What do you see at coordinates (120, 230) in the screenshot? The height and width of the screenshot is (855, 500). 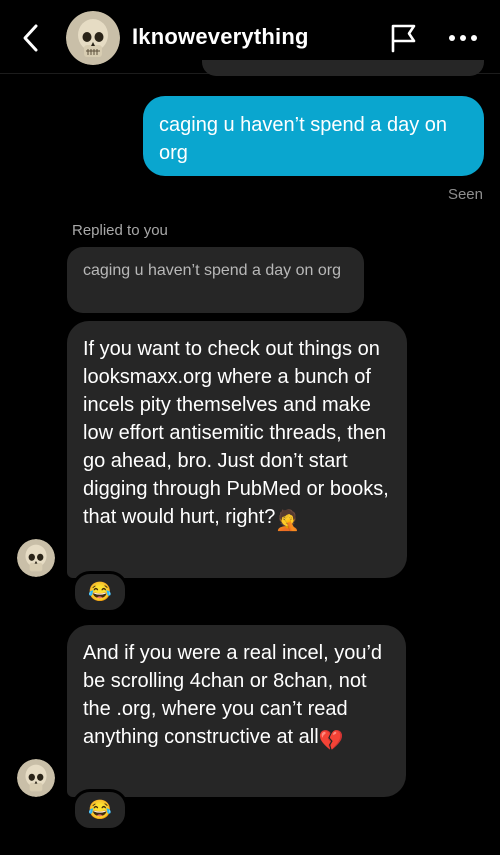 I see `replied-label: Replied to you` at bounding box center [120, 230].